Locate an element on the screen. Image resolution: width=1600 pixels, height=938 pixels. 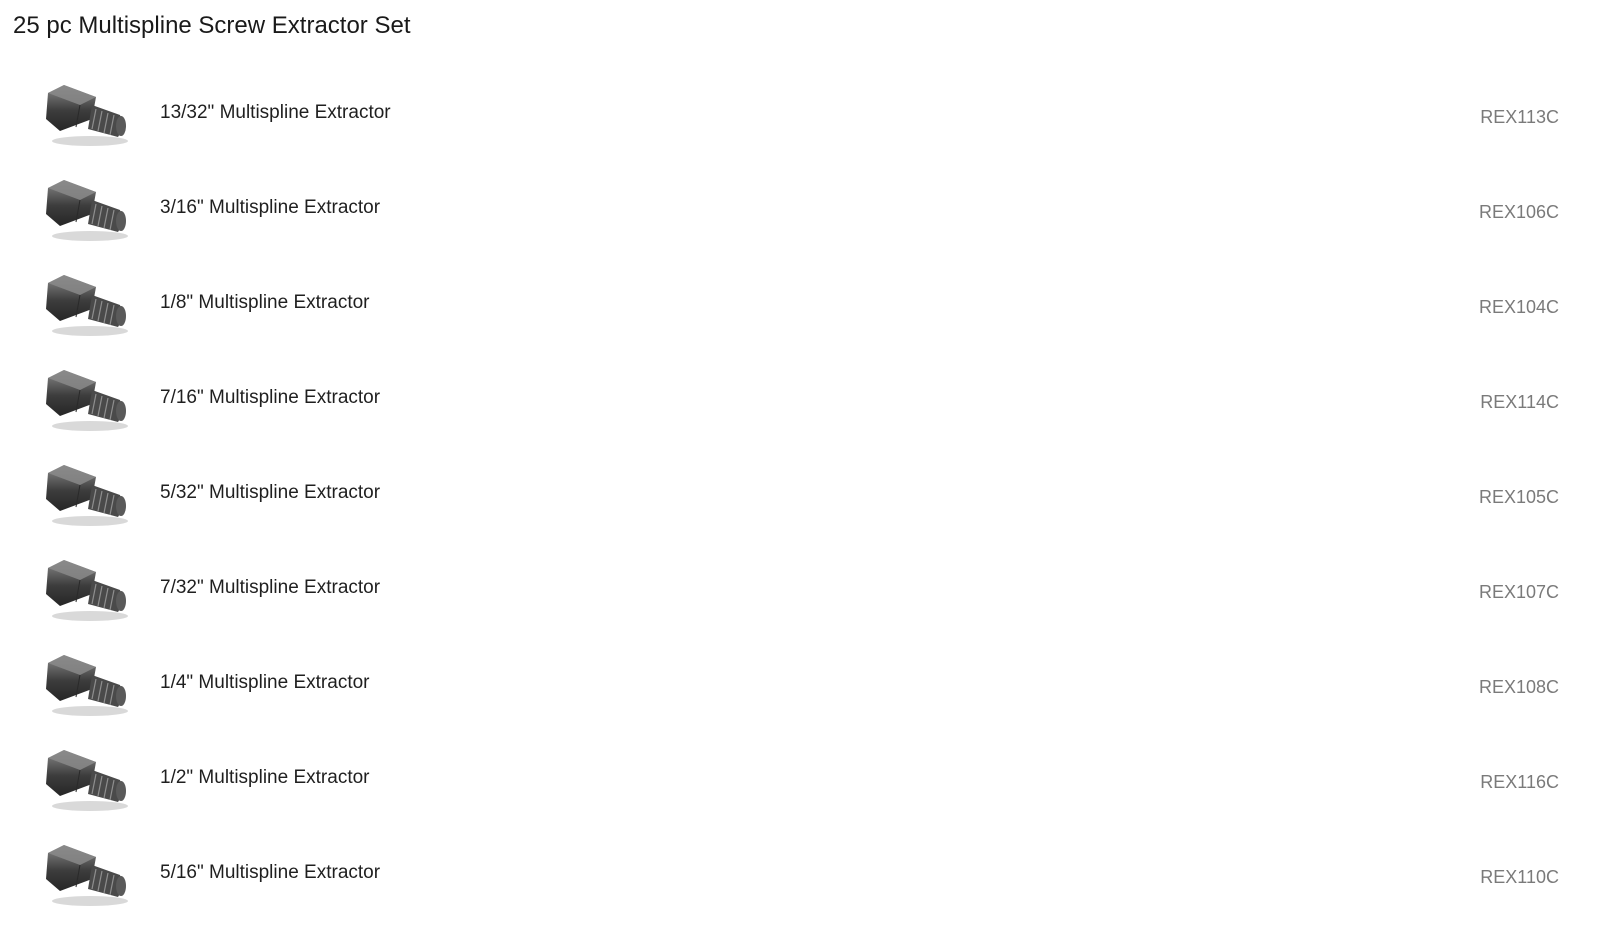
item-name: 13/32" Multispline Extractor is located at coordinates (275, 113).